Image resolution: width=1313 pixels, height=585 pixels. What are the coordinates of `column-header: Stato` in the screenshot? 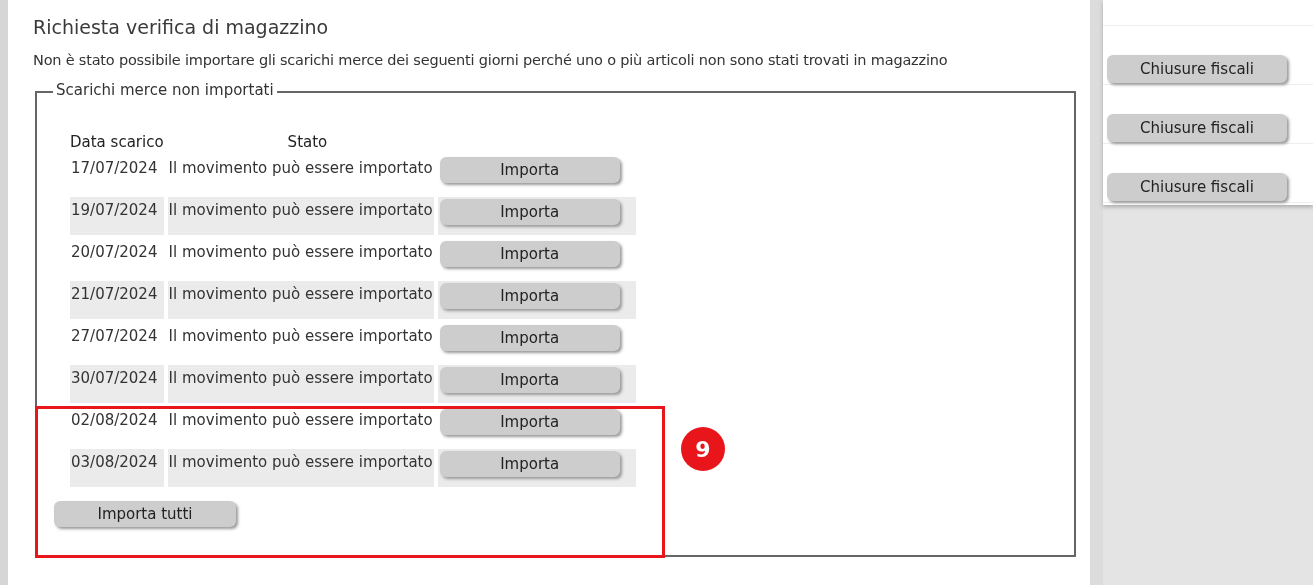 It's located at (307, 143).